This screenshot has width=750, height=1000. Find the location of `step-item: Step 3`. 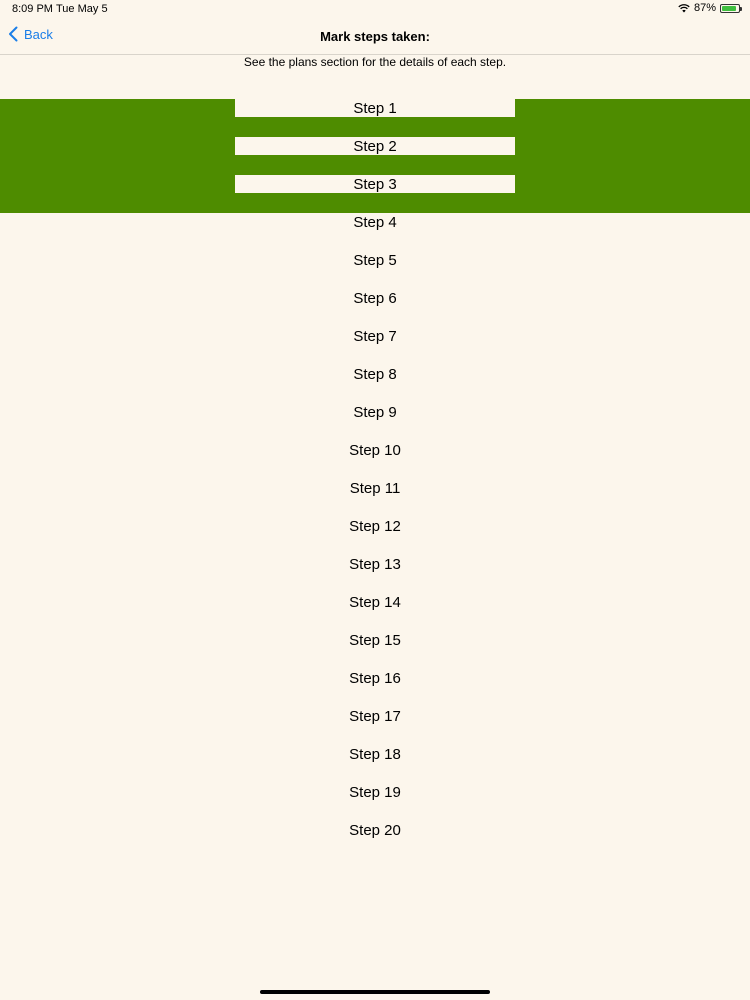

step-item: Step 3 is located at coordinates (375, 194).